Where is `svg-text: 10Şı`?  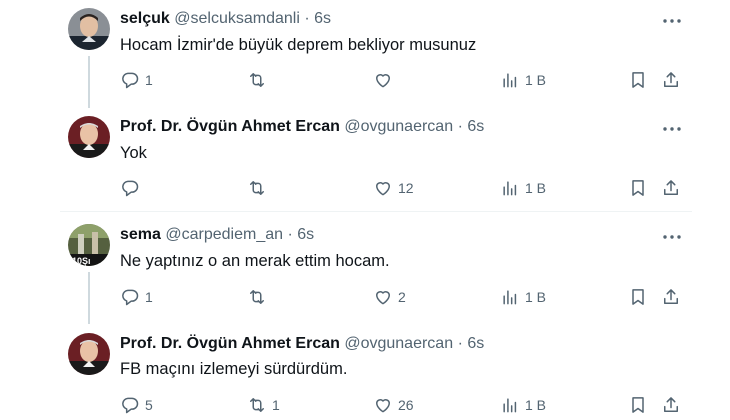
svg-text: 10Şı is located at coordinates (81, 261).